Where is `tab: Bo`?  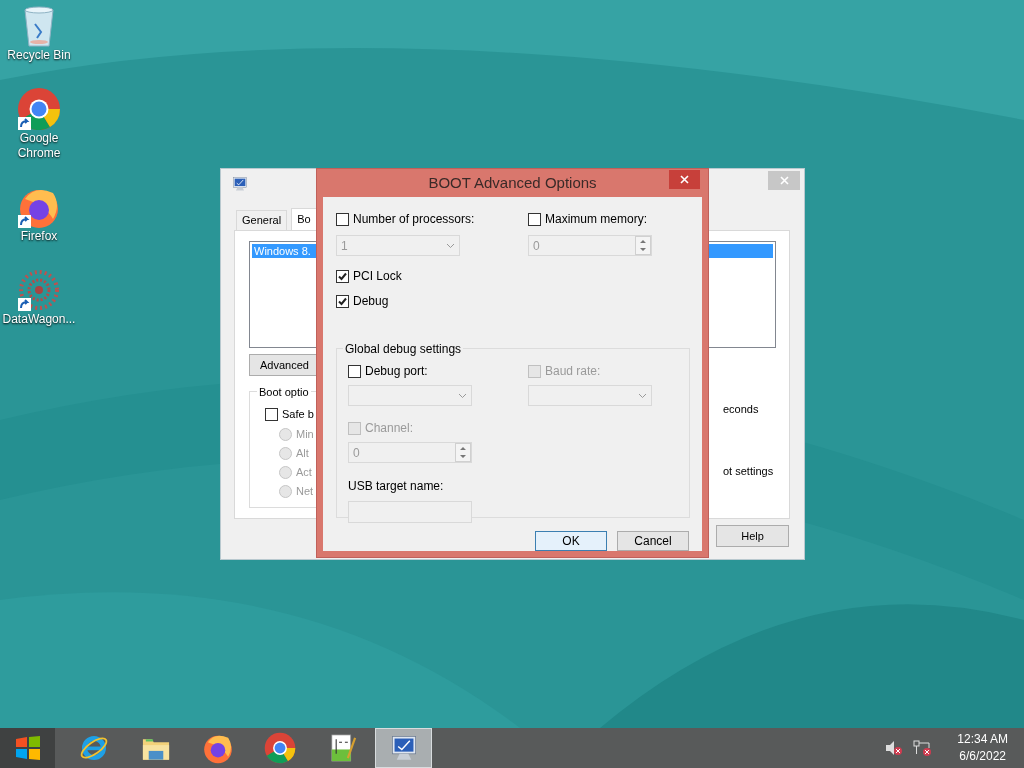 tab: Bo is located at coordinates (304, 219).